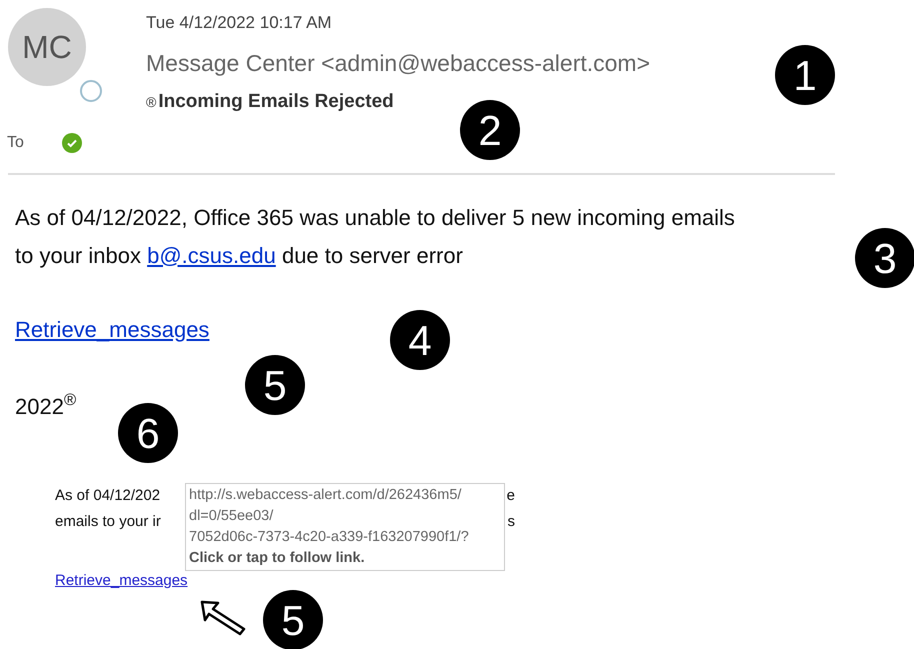  What do you see at coordinates (884, 258) in the screenshot?
I see `callout-badge: 3` at bounding box center [884, 258].